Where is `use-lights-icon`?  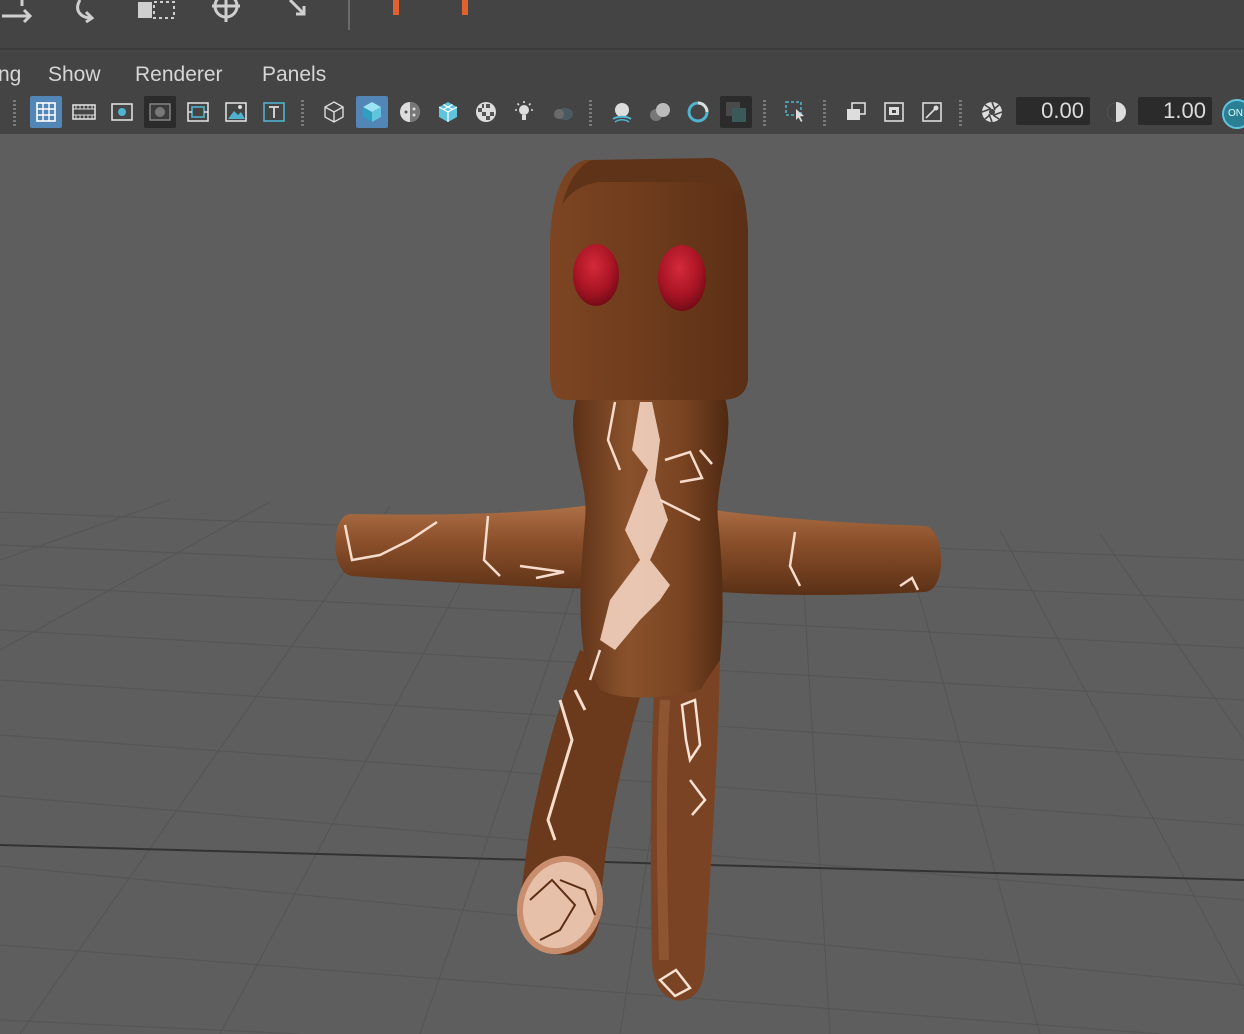
use-lights-icon is located at coordinates (524, 110).